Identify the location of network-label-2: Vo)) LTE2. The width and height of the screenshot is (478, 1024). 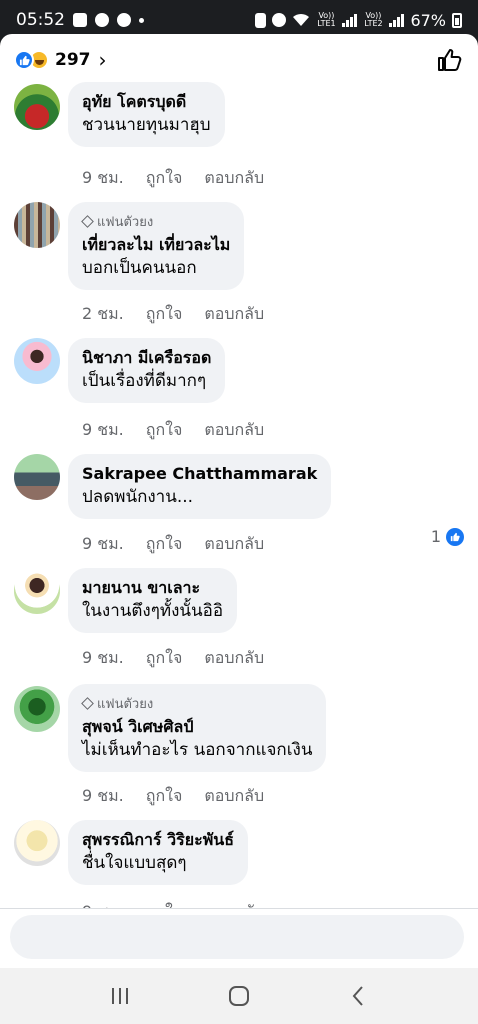
(373, 19).